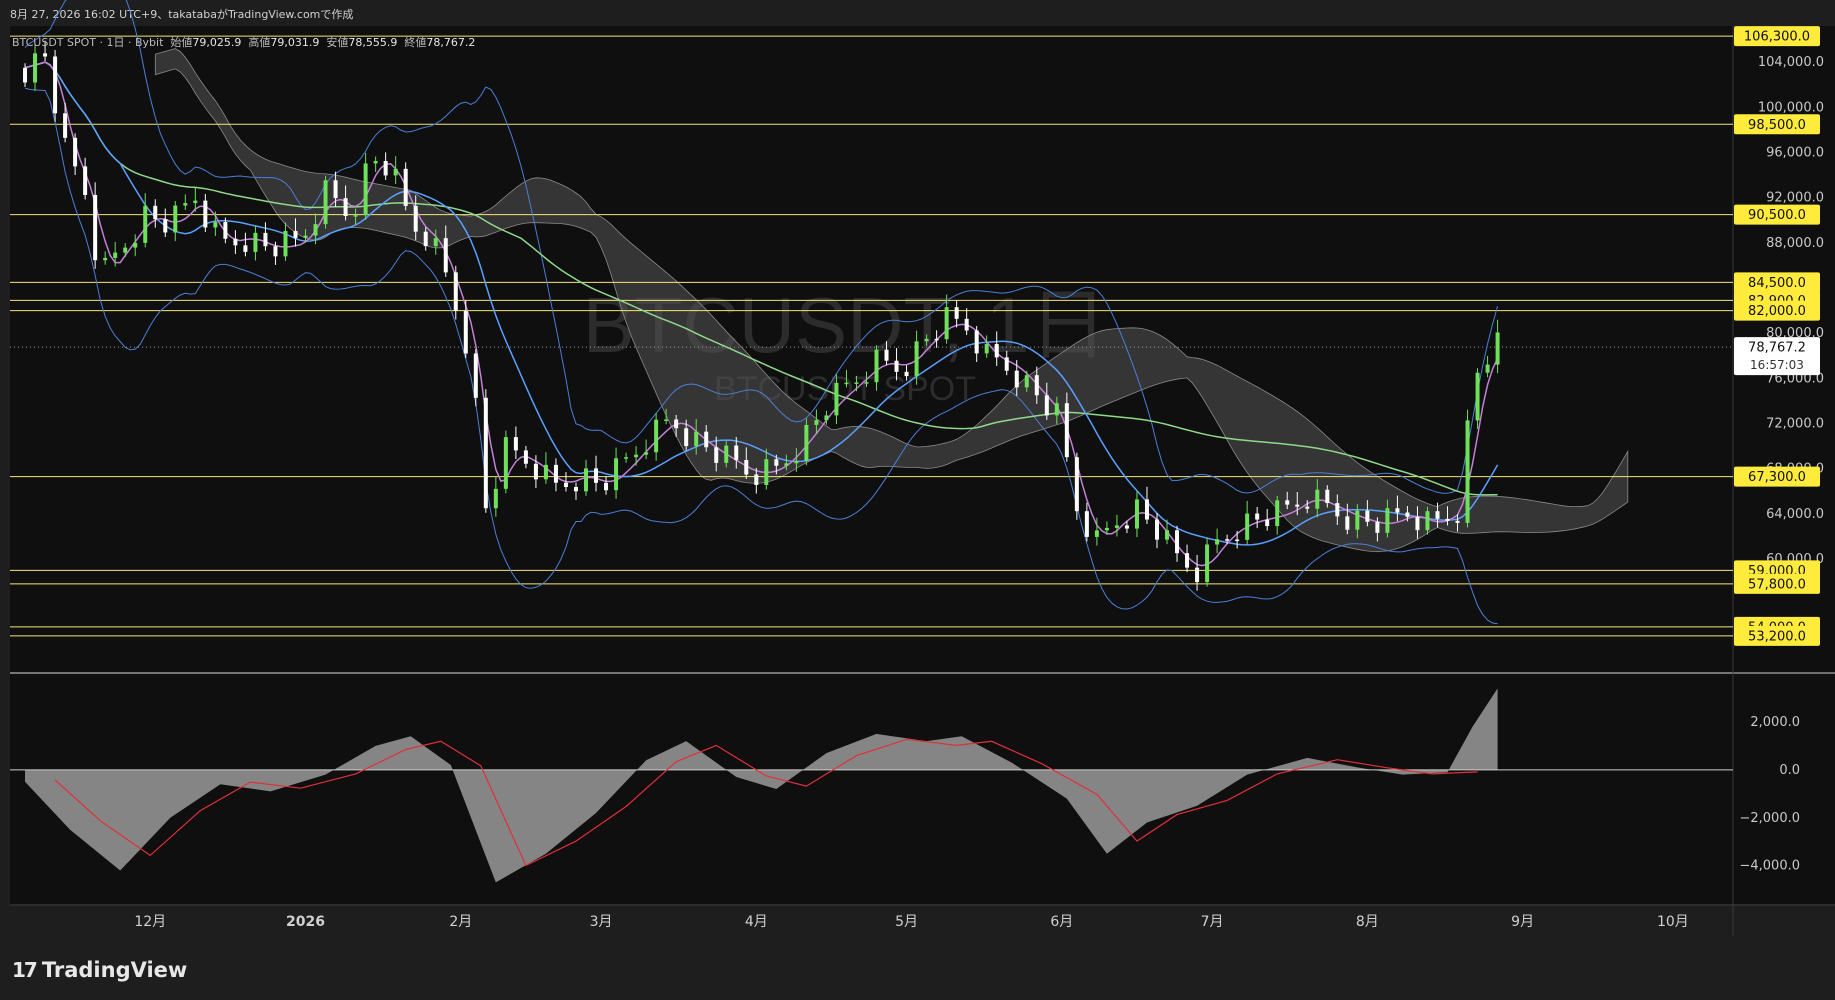 This screenshot has height=1000, width=1835. I want to click on level-badge-label: 106,300.0, so click(1777, 37).